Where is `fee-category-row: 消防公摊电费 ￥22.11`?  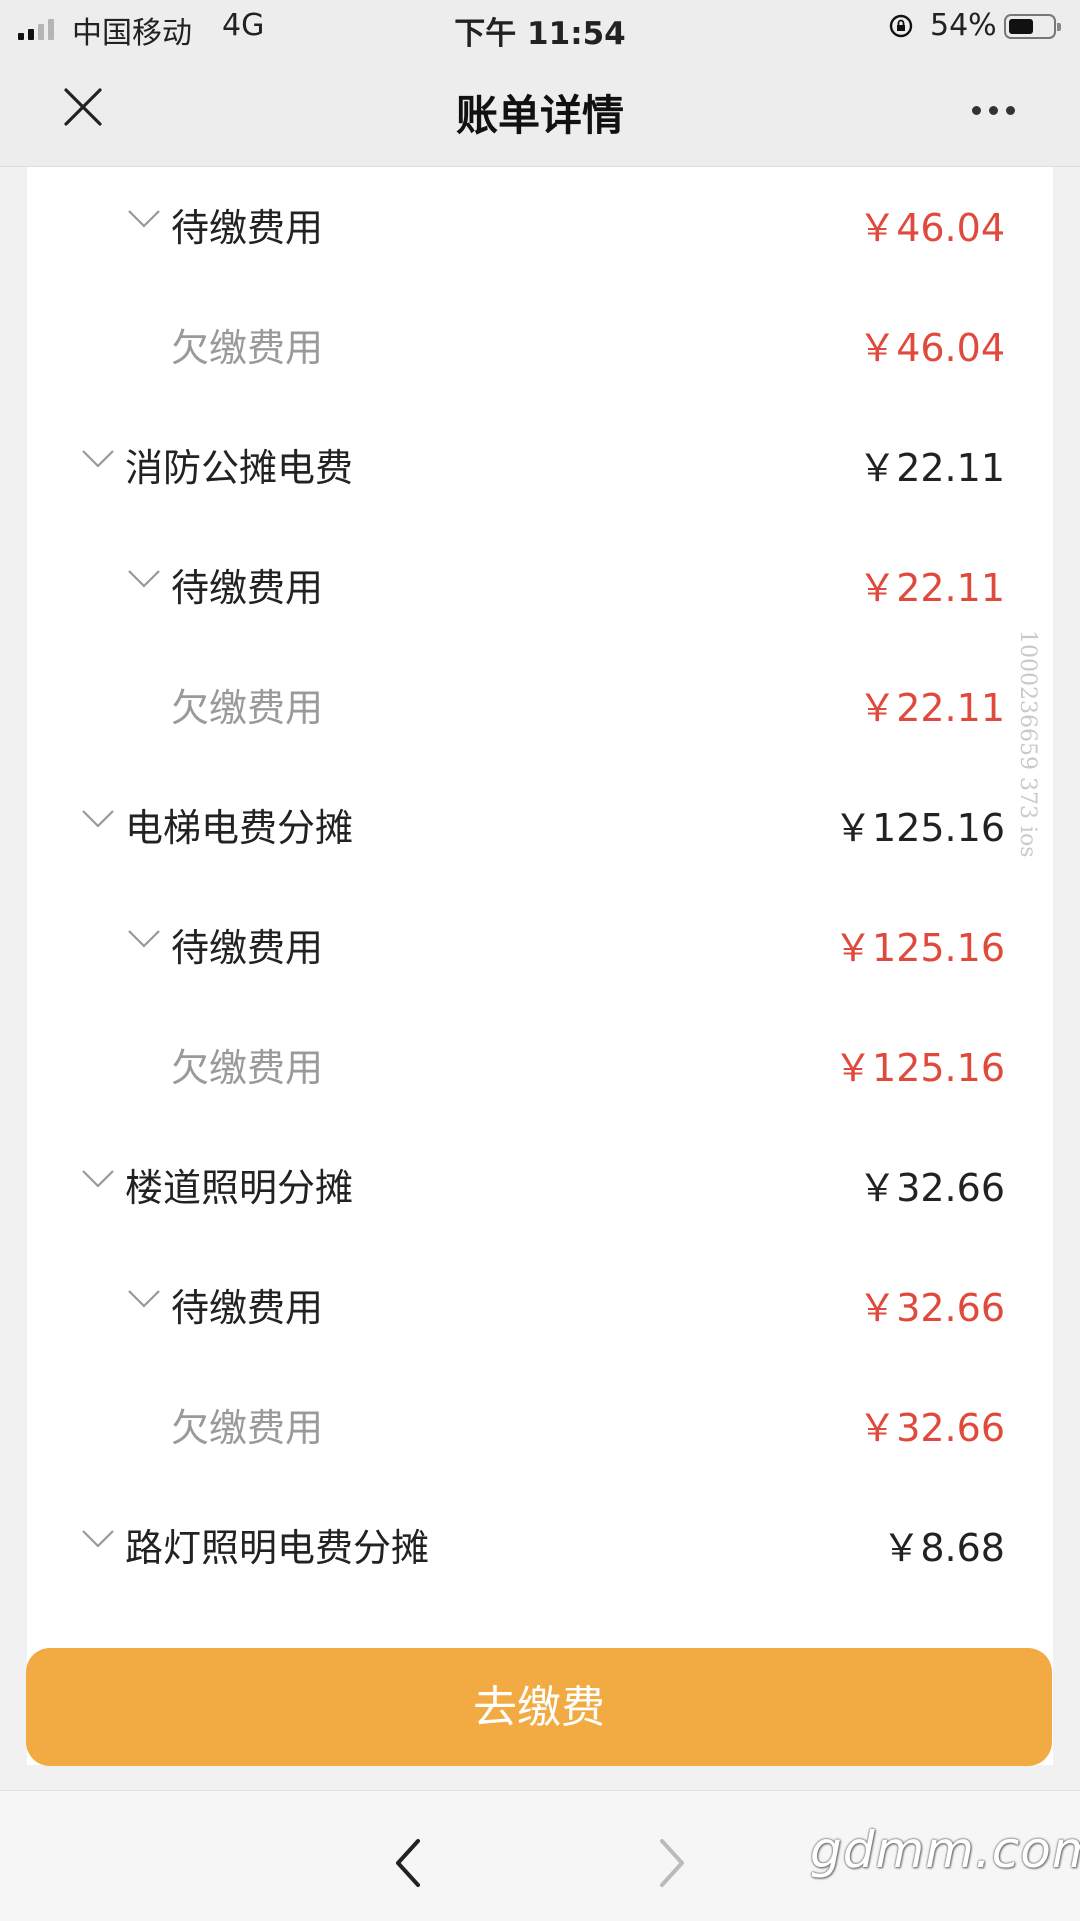
fee-category-row: 消防公摊电费 ￥22.11 is located at coordinates (540, 467).